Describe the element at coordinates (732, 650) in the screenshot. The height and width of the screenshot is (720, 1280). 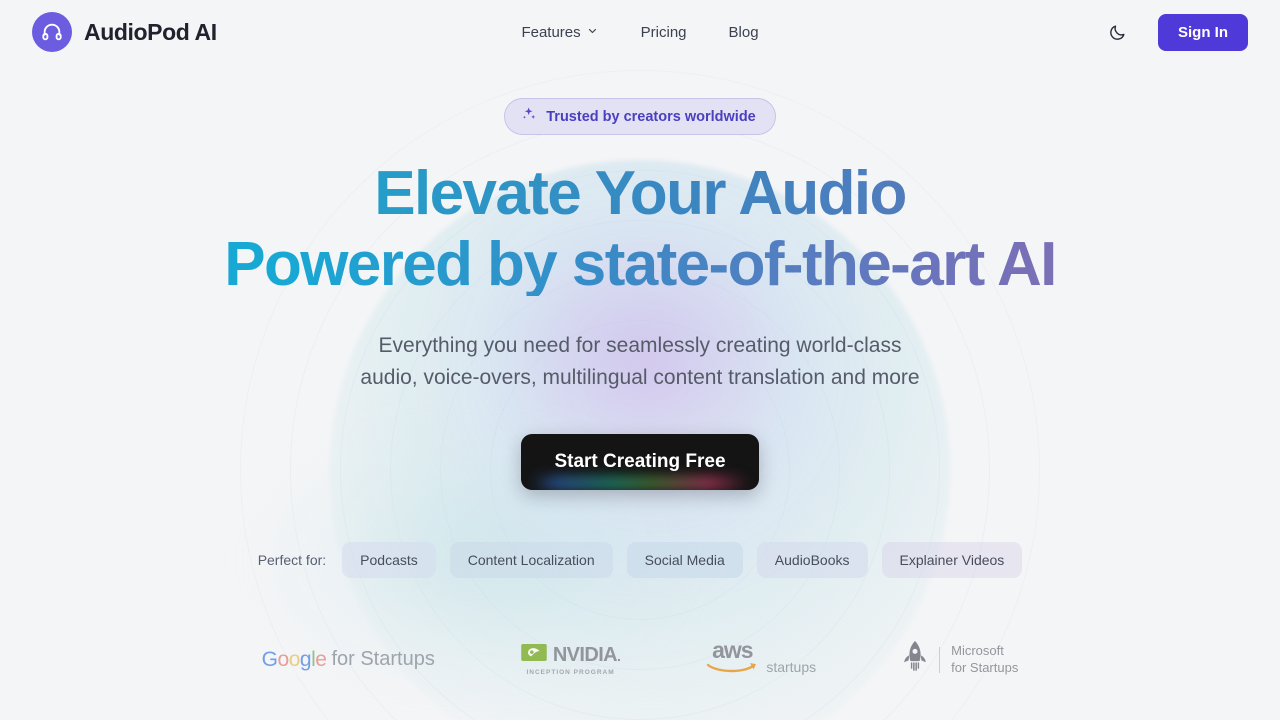
I see `aws-wordmark: aws` at that location.